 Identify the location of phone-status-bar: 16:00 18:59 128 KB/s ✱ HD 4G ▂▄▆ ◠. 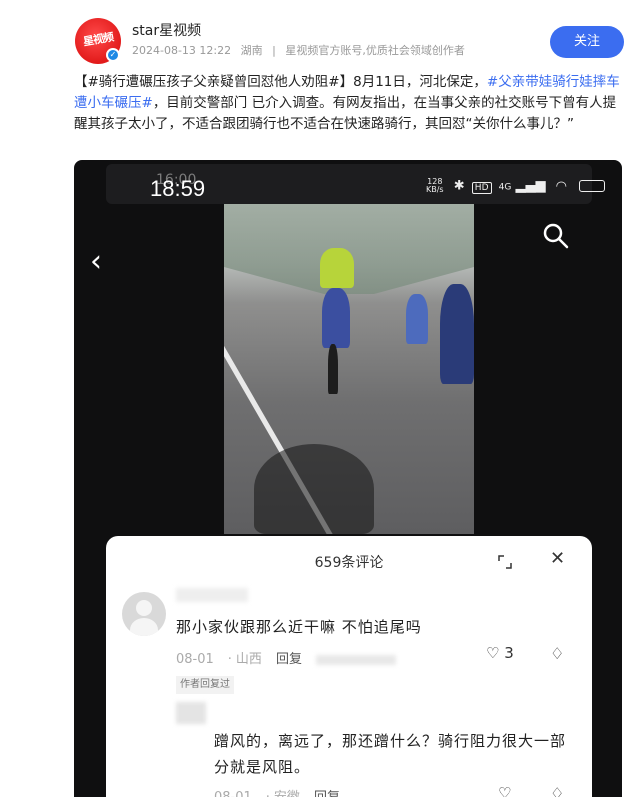
(356, 184).